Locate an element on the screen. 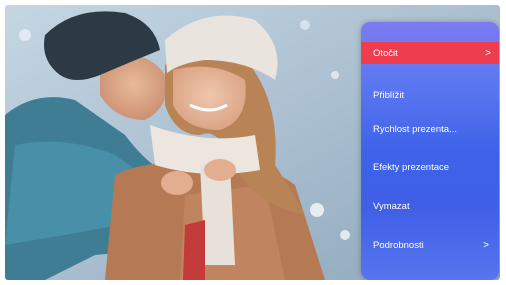 The height and width of the screenshot is (285, 506). menu-item-slideshow-effects: Efekty prezentace is located at coordinates (432, 167).